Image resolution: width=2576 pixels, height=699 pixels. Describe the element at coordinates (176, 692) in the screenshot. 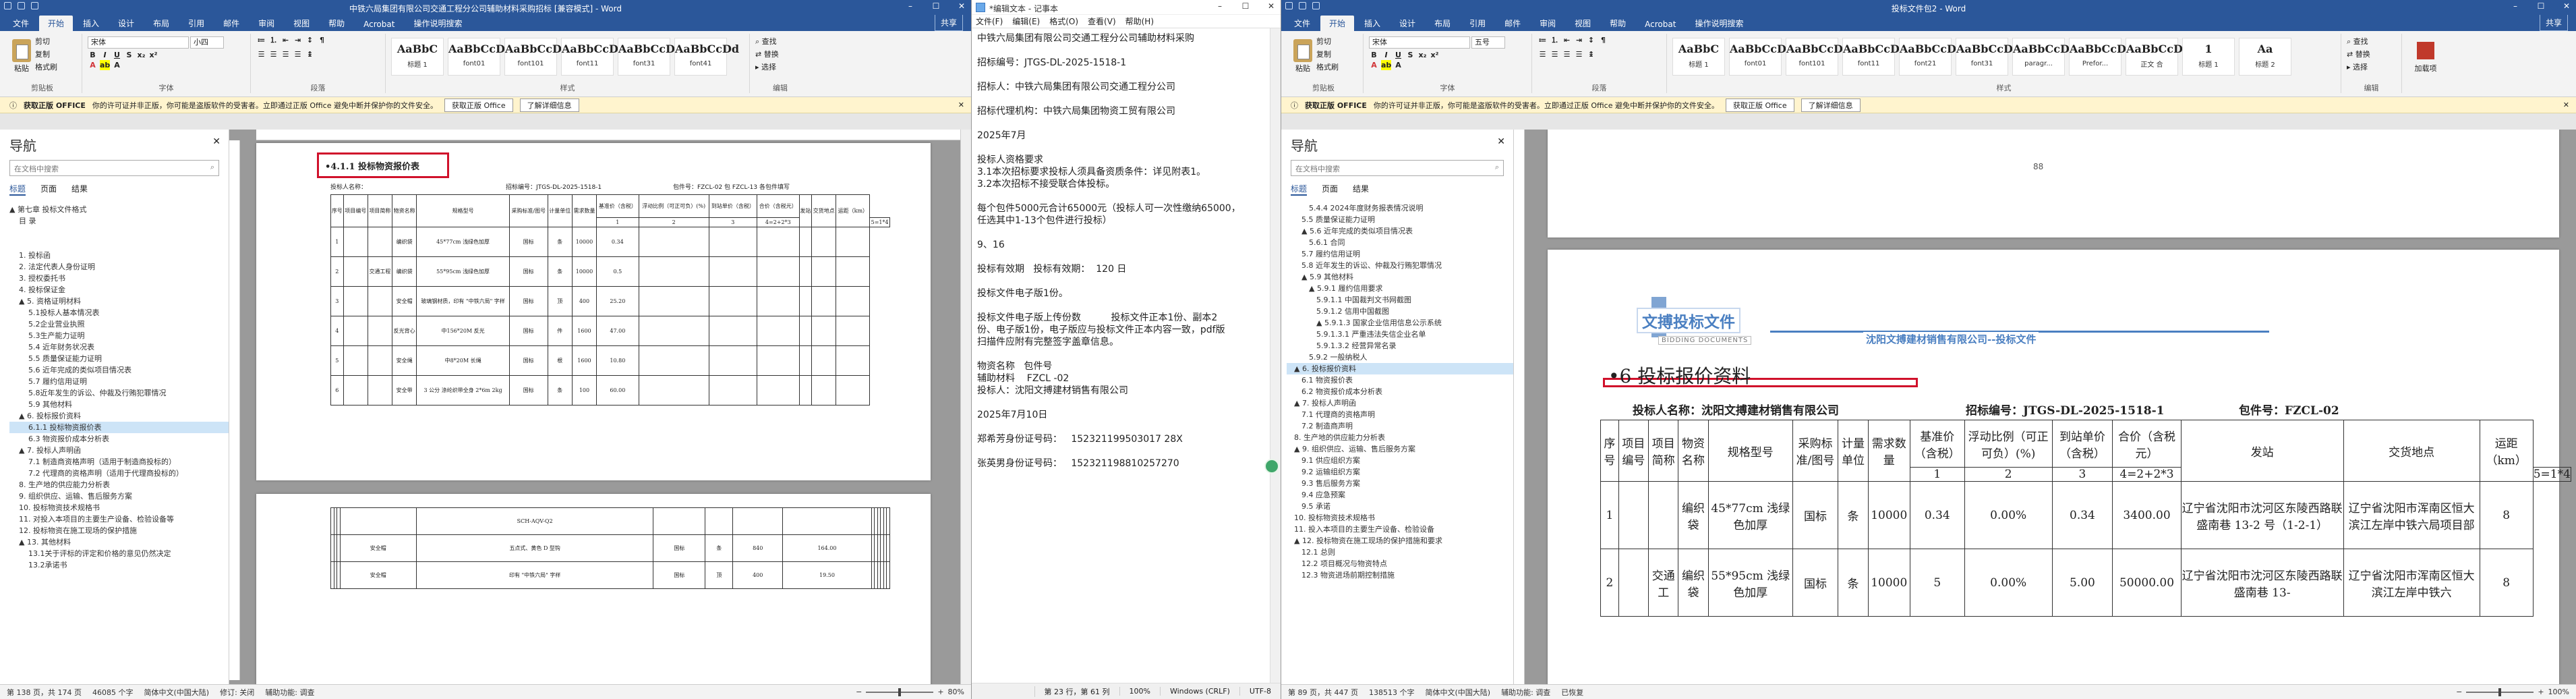

I see `language: 简体中文(中国大陆)` at that location.